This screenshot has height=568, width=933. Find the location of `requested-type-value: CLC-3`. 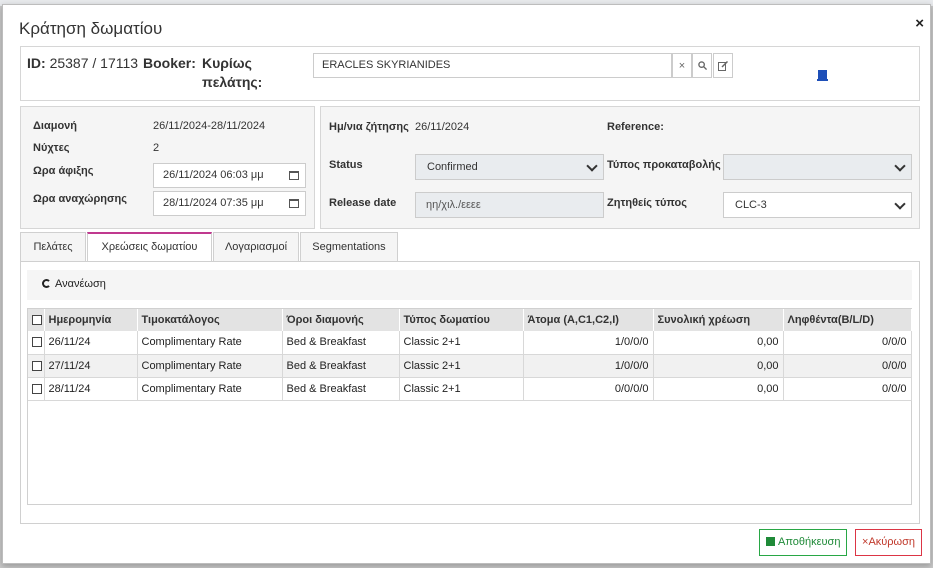

requested-type-value: CLC-3 is located at coordinates (751, 205).